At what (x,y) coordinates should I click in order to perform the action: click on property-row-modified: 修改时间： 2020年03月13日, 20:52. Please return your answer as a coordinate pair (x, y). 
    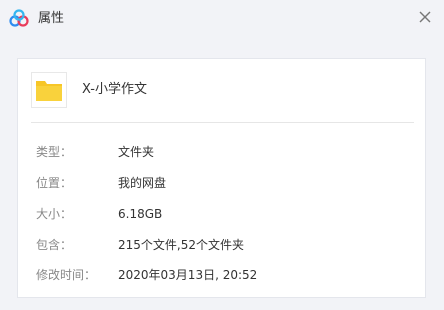
    Looking at the image, I should click on (222, 275).